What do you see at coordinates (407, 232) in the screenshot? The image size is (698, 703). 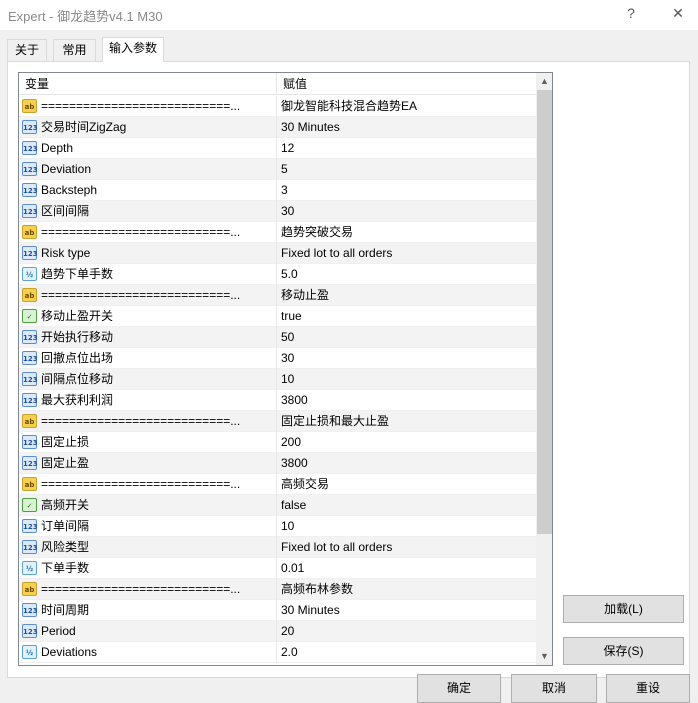 I see `parameter-value: 趋势突破交易` at bounding box center [407, 232].